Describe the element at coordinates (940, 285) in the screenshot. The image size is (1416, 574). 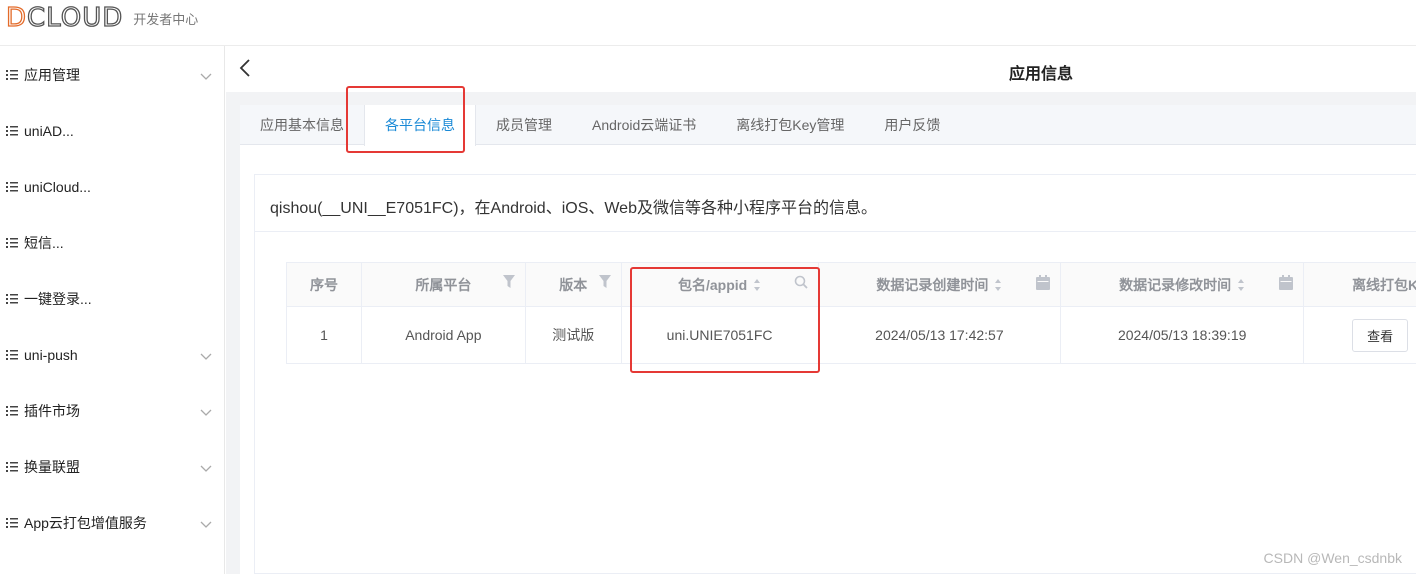
I see `col-header-created: 数据记录创建时间` at that location.